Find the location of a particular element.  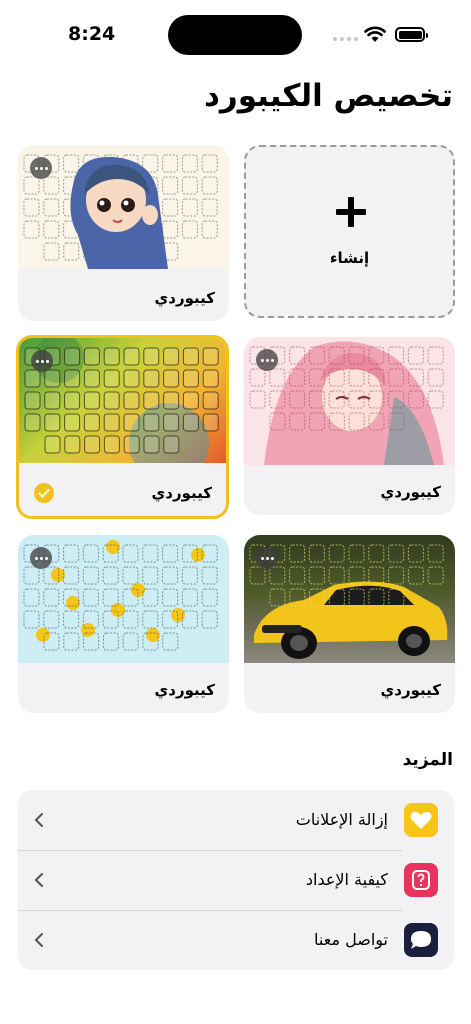

remove-ads-label: إزالة الإعلانات is located at coordinates (341, 819).